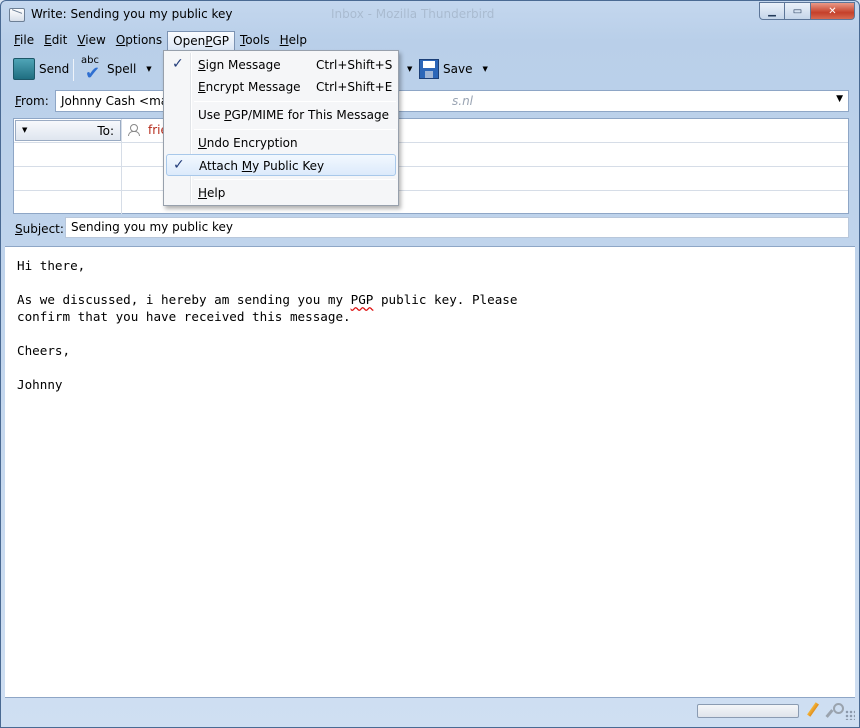 The image size is (860, 728). What do you see at coordinates (409, 69) in the screenshot?
I see `attach-dropdown-arrow-icon: ▼` at bounding box center [409, 69].